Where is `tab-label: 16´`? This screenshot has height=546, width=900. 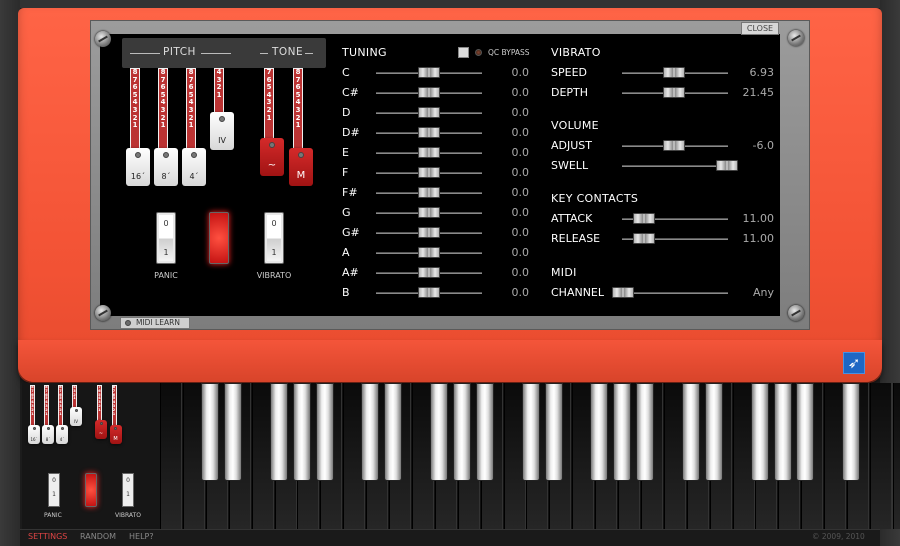
tab-label: 16´ is located at coordinates (34, 439).